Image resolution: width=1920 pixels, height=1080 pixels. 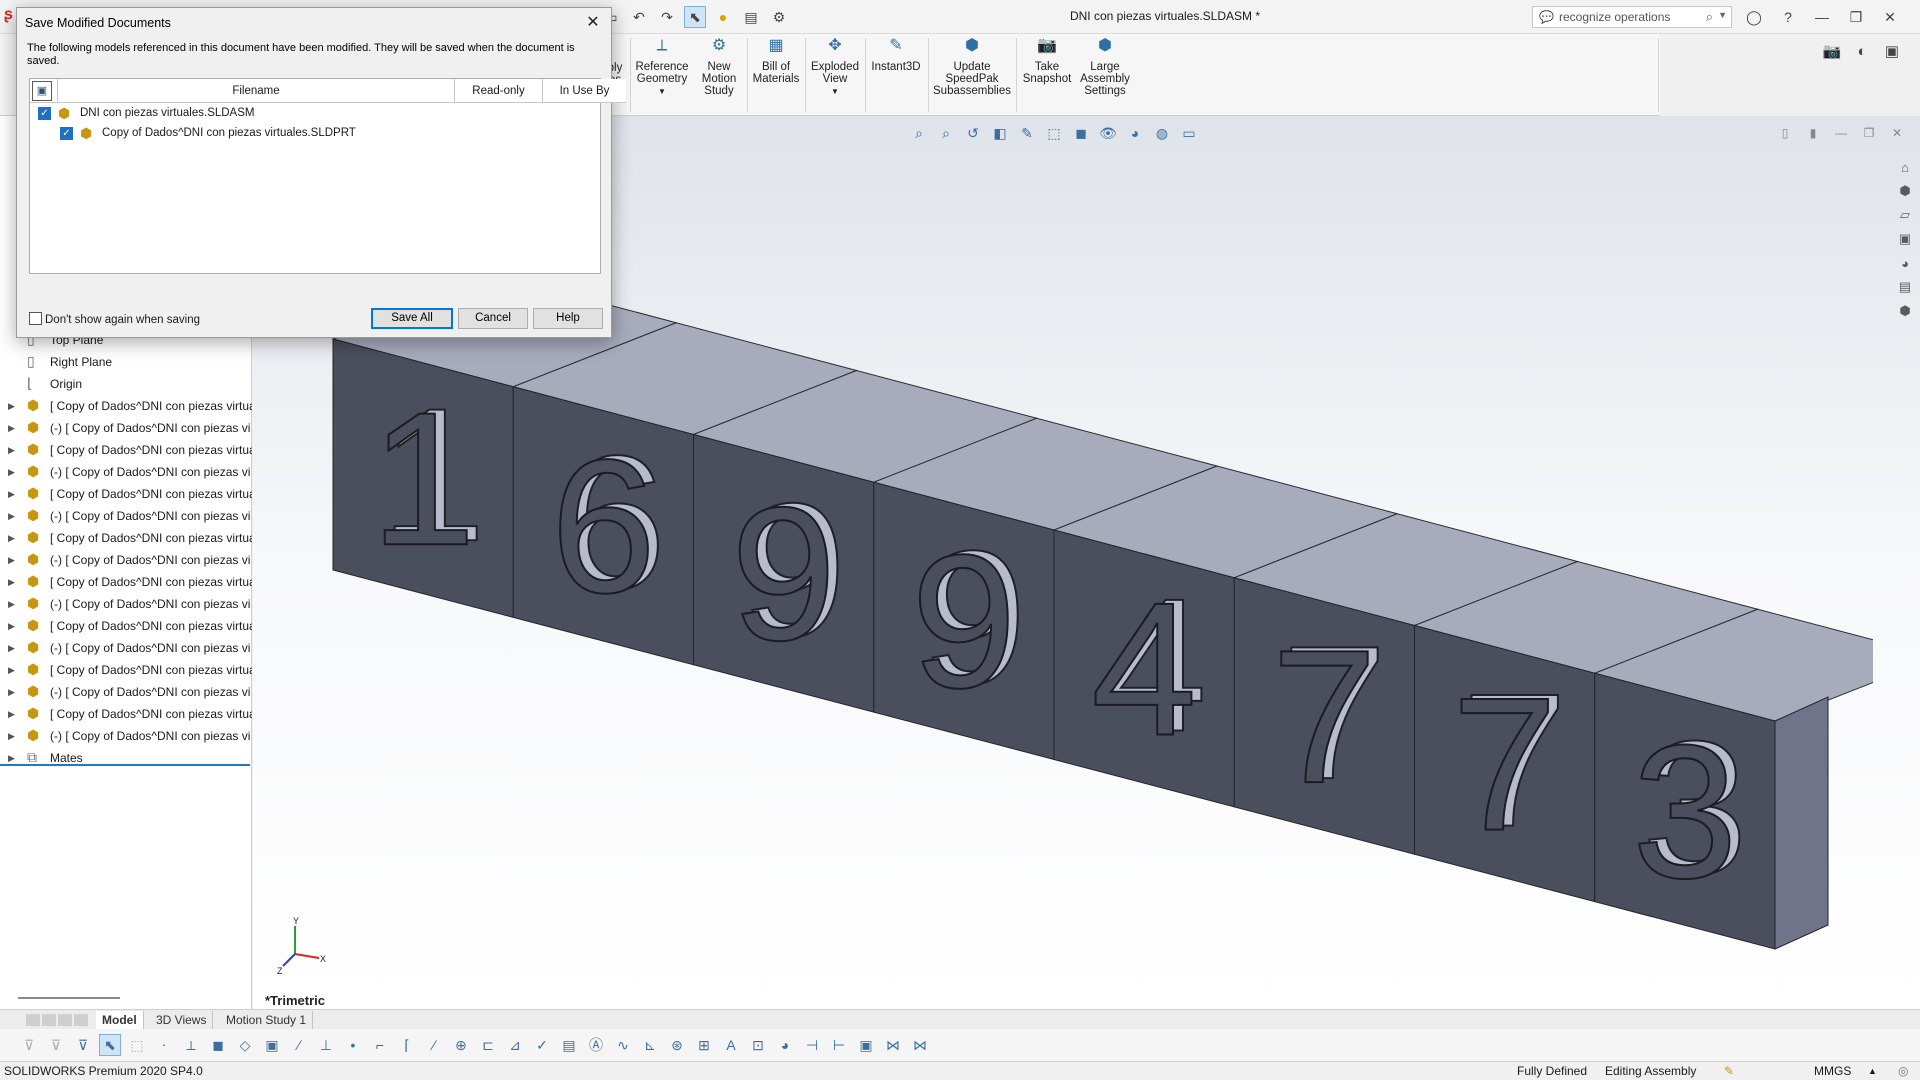 I want to click on restore-icon: ❐, so click(x=1856, y=17).